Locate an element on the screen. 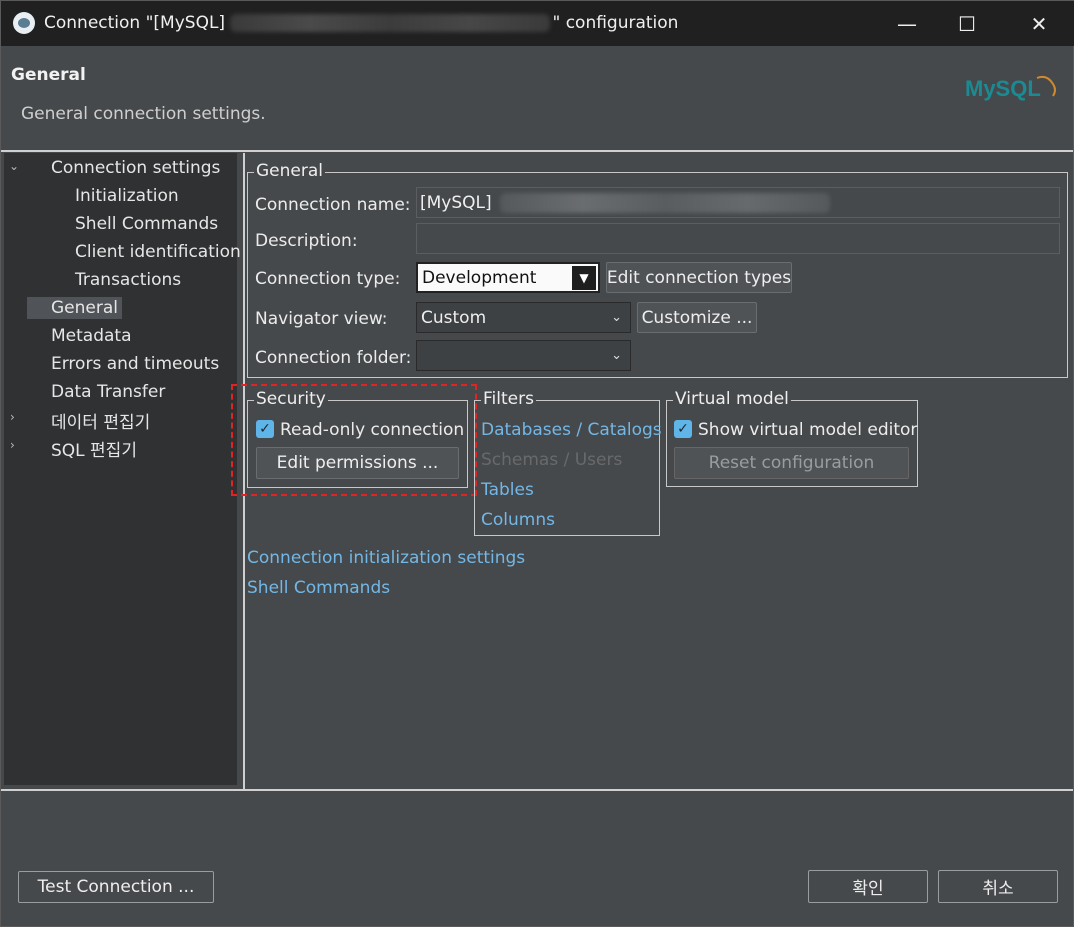 The width and height of the screenshot is (1074, 927). filter-databases-link: Databases / Catalogs is located at coordinates (571, 430).